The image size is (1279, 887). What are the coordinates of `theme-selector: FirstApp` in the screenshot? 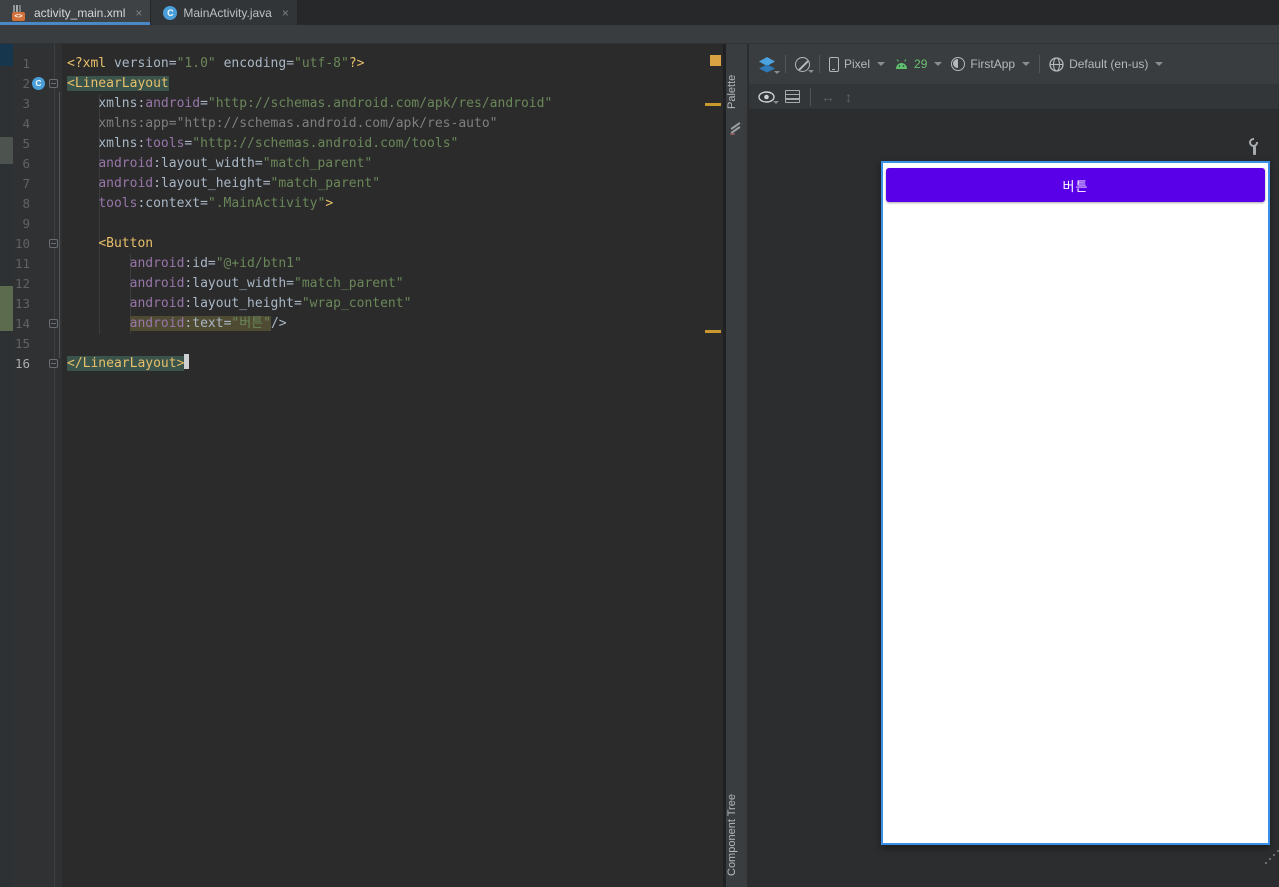 It's located at (991, 64).